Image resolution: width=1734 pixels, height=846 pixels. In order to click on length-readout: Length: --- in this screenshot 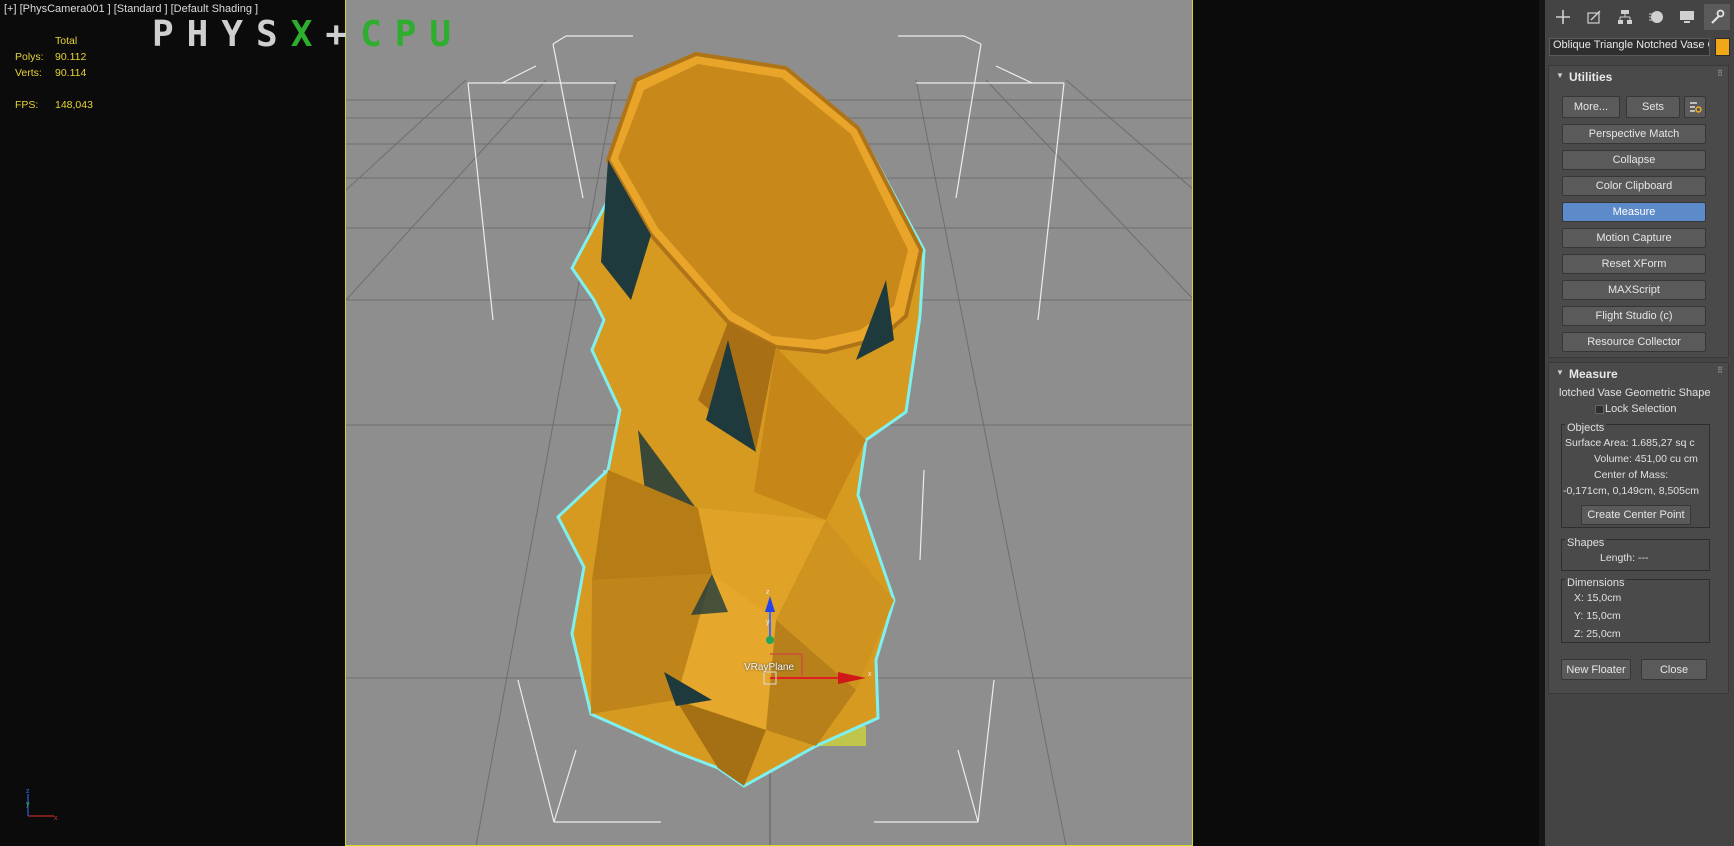, I will do `click(1624, 558)`.